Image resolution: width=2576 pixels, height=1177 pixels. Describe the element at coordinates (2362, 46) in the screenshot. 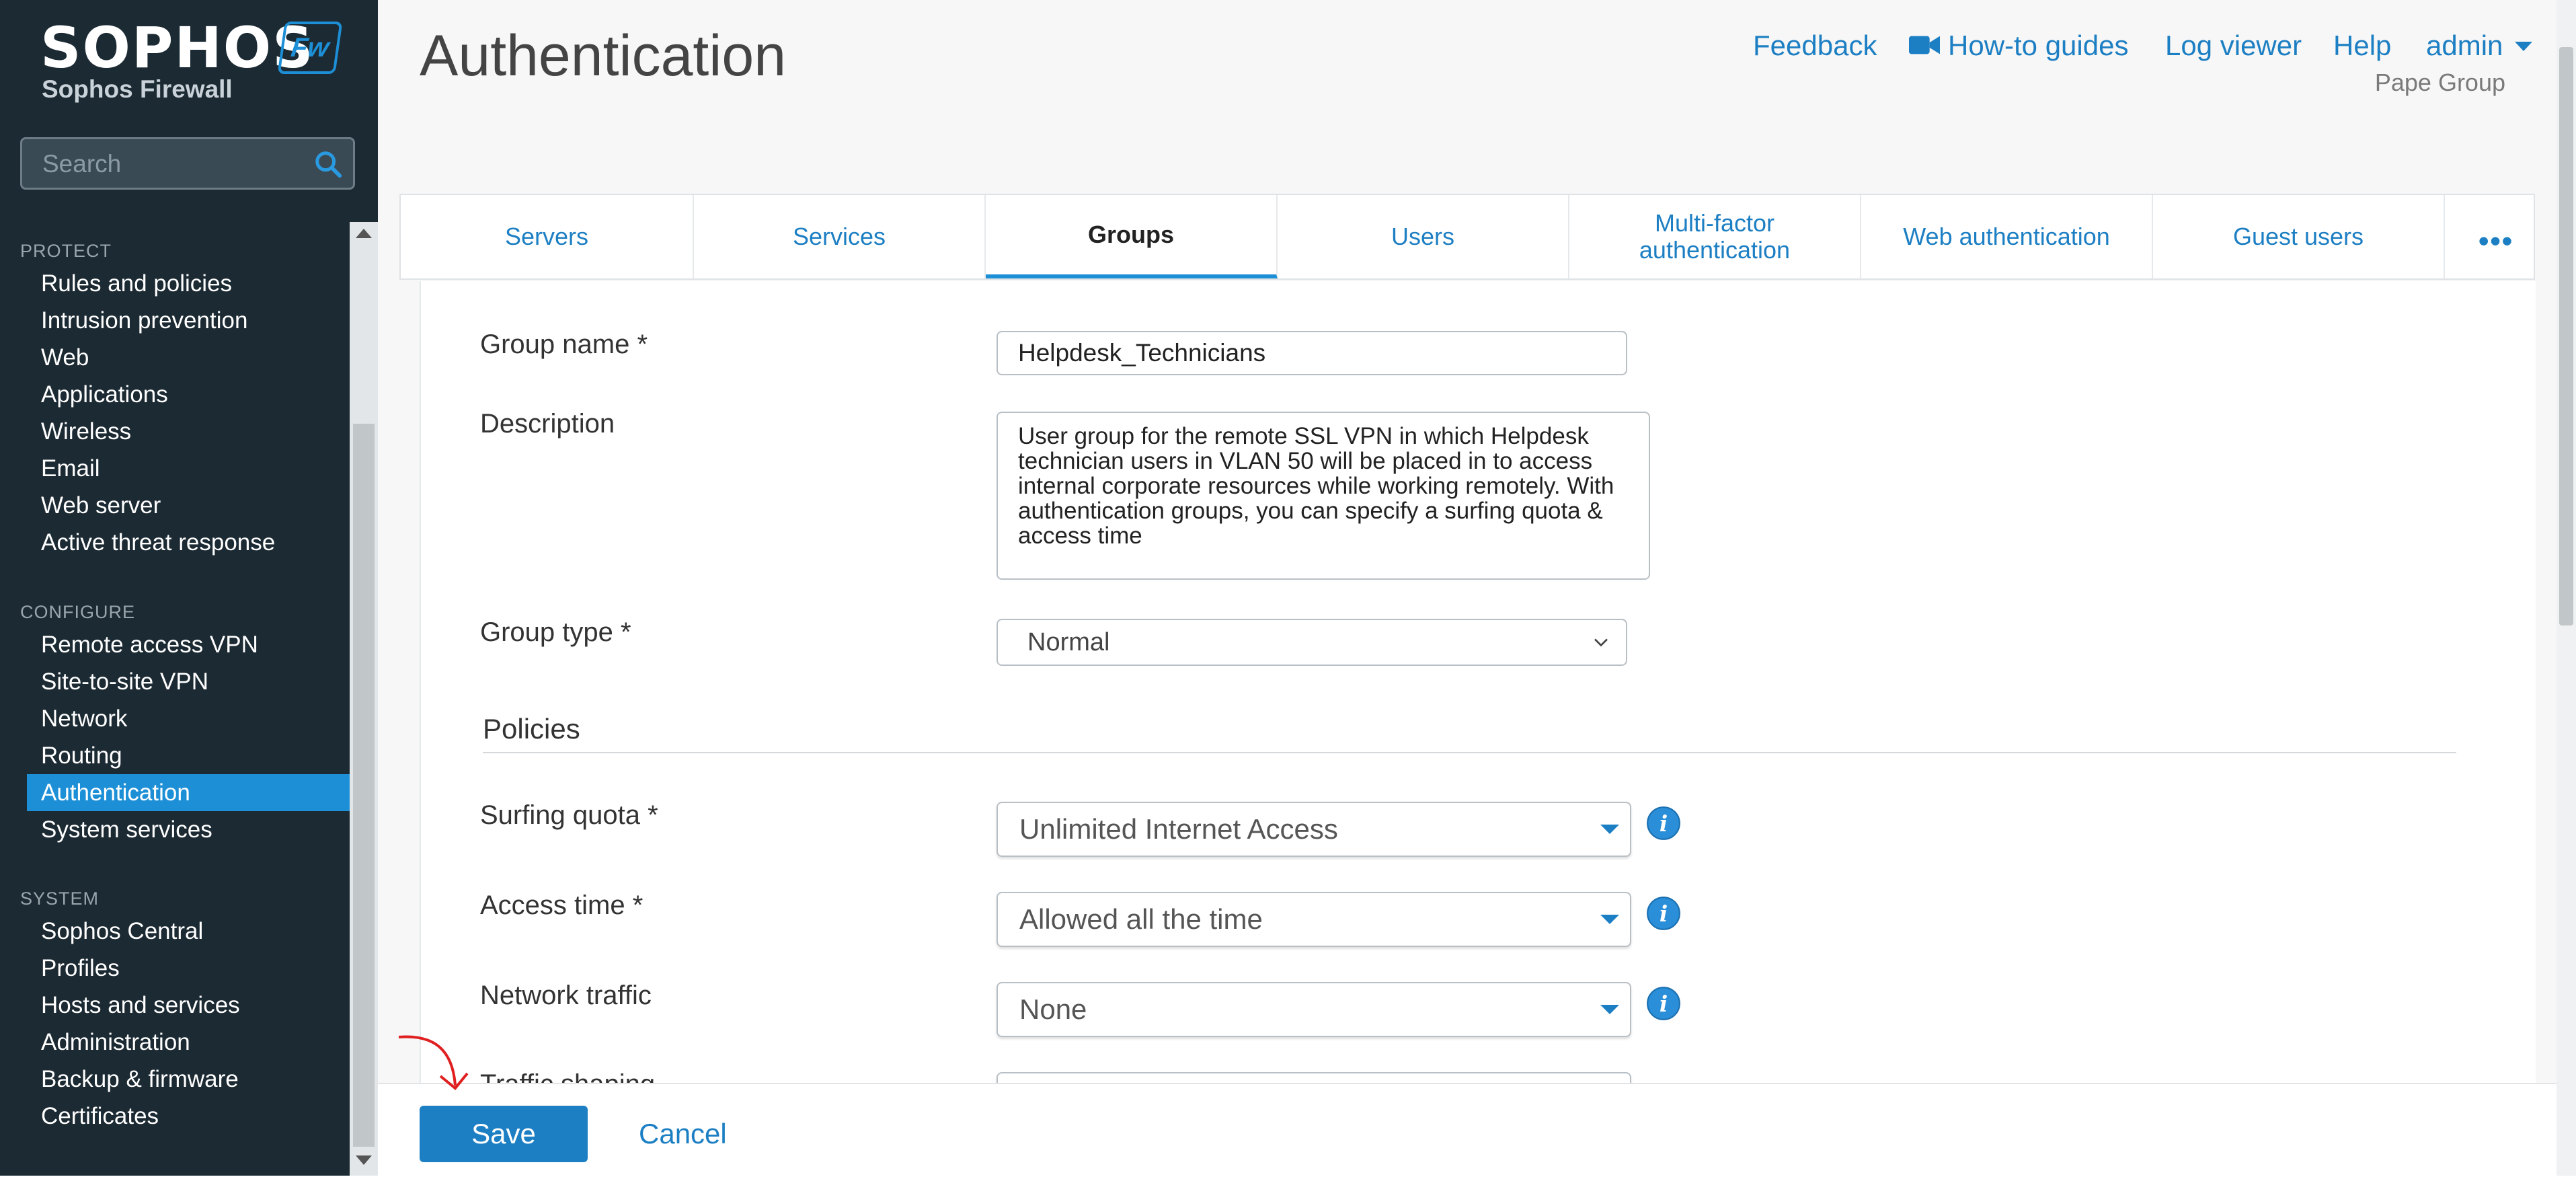

I see `help-link: Help` at that location.